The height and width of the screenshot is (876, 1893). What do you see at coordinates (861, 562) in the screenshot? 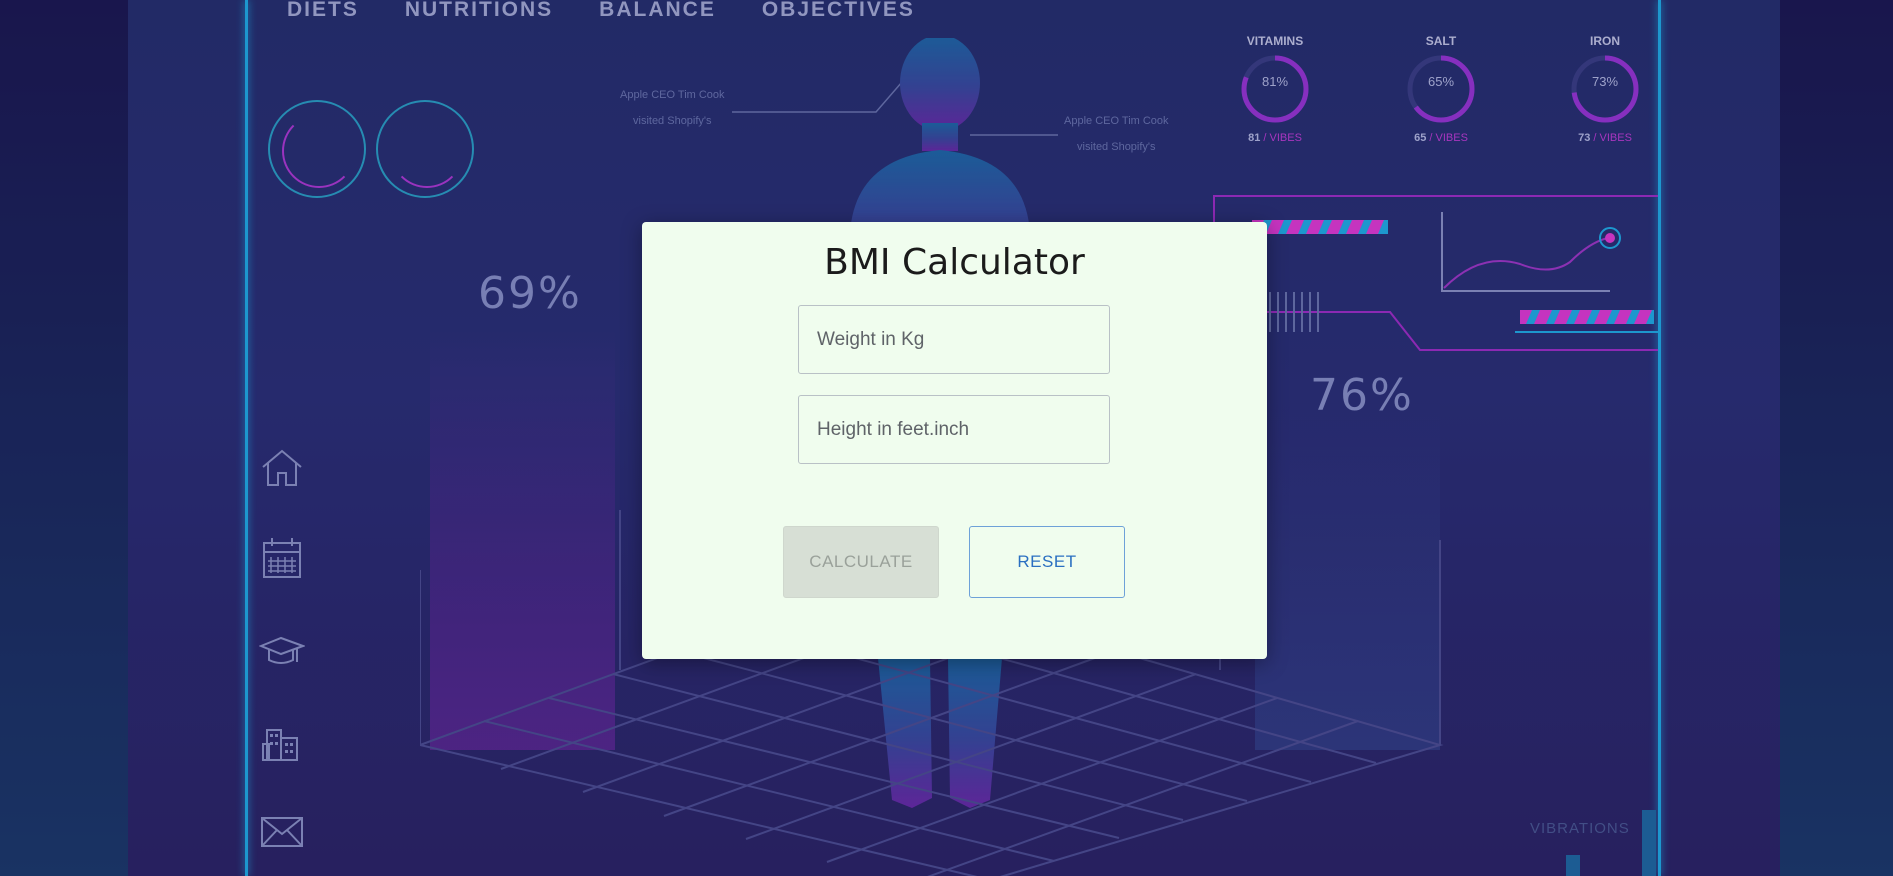
I see `calculate-button: CALCULATE` at bounding box center [861, 562].